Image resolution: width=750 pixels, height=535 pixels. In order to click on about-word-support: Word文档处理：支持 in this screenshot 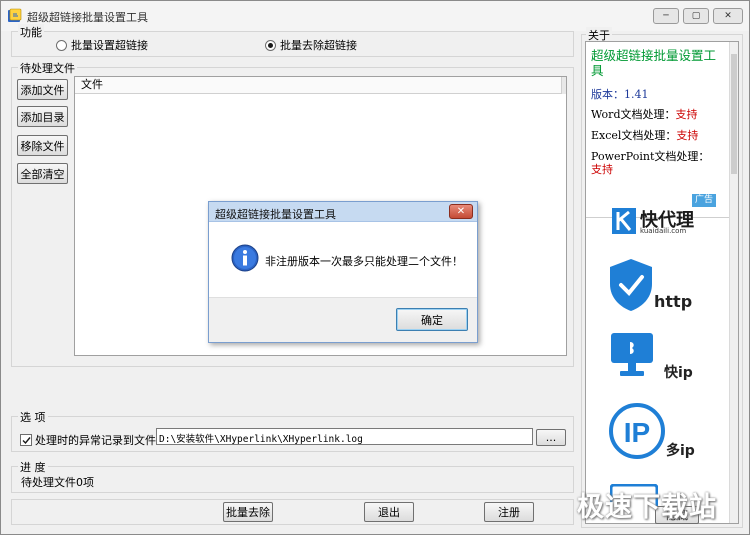, I will do `click(644, 114)`.